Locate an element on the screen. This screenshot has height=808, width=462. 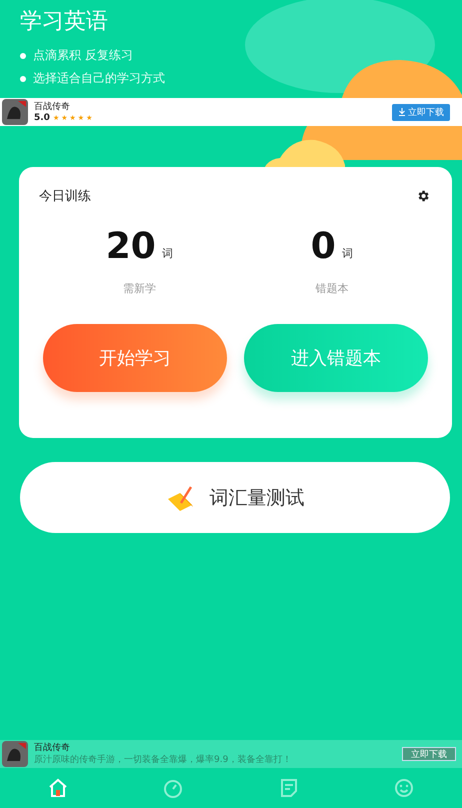
mistakes-button: 进入错题本 is located at coordinates (336, 358).